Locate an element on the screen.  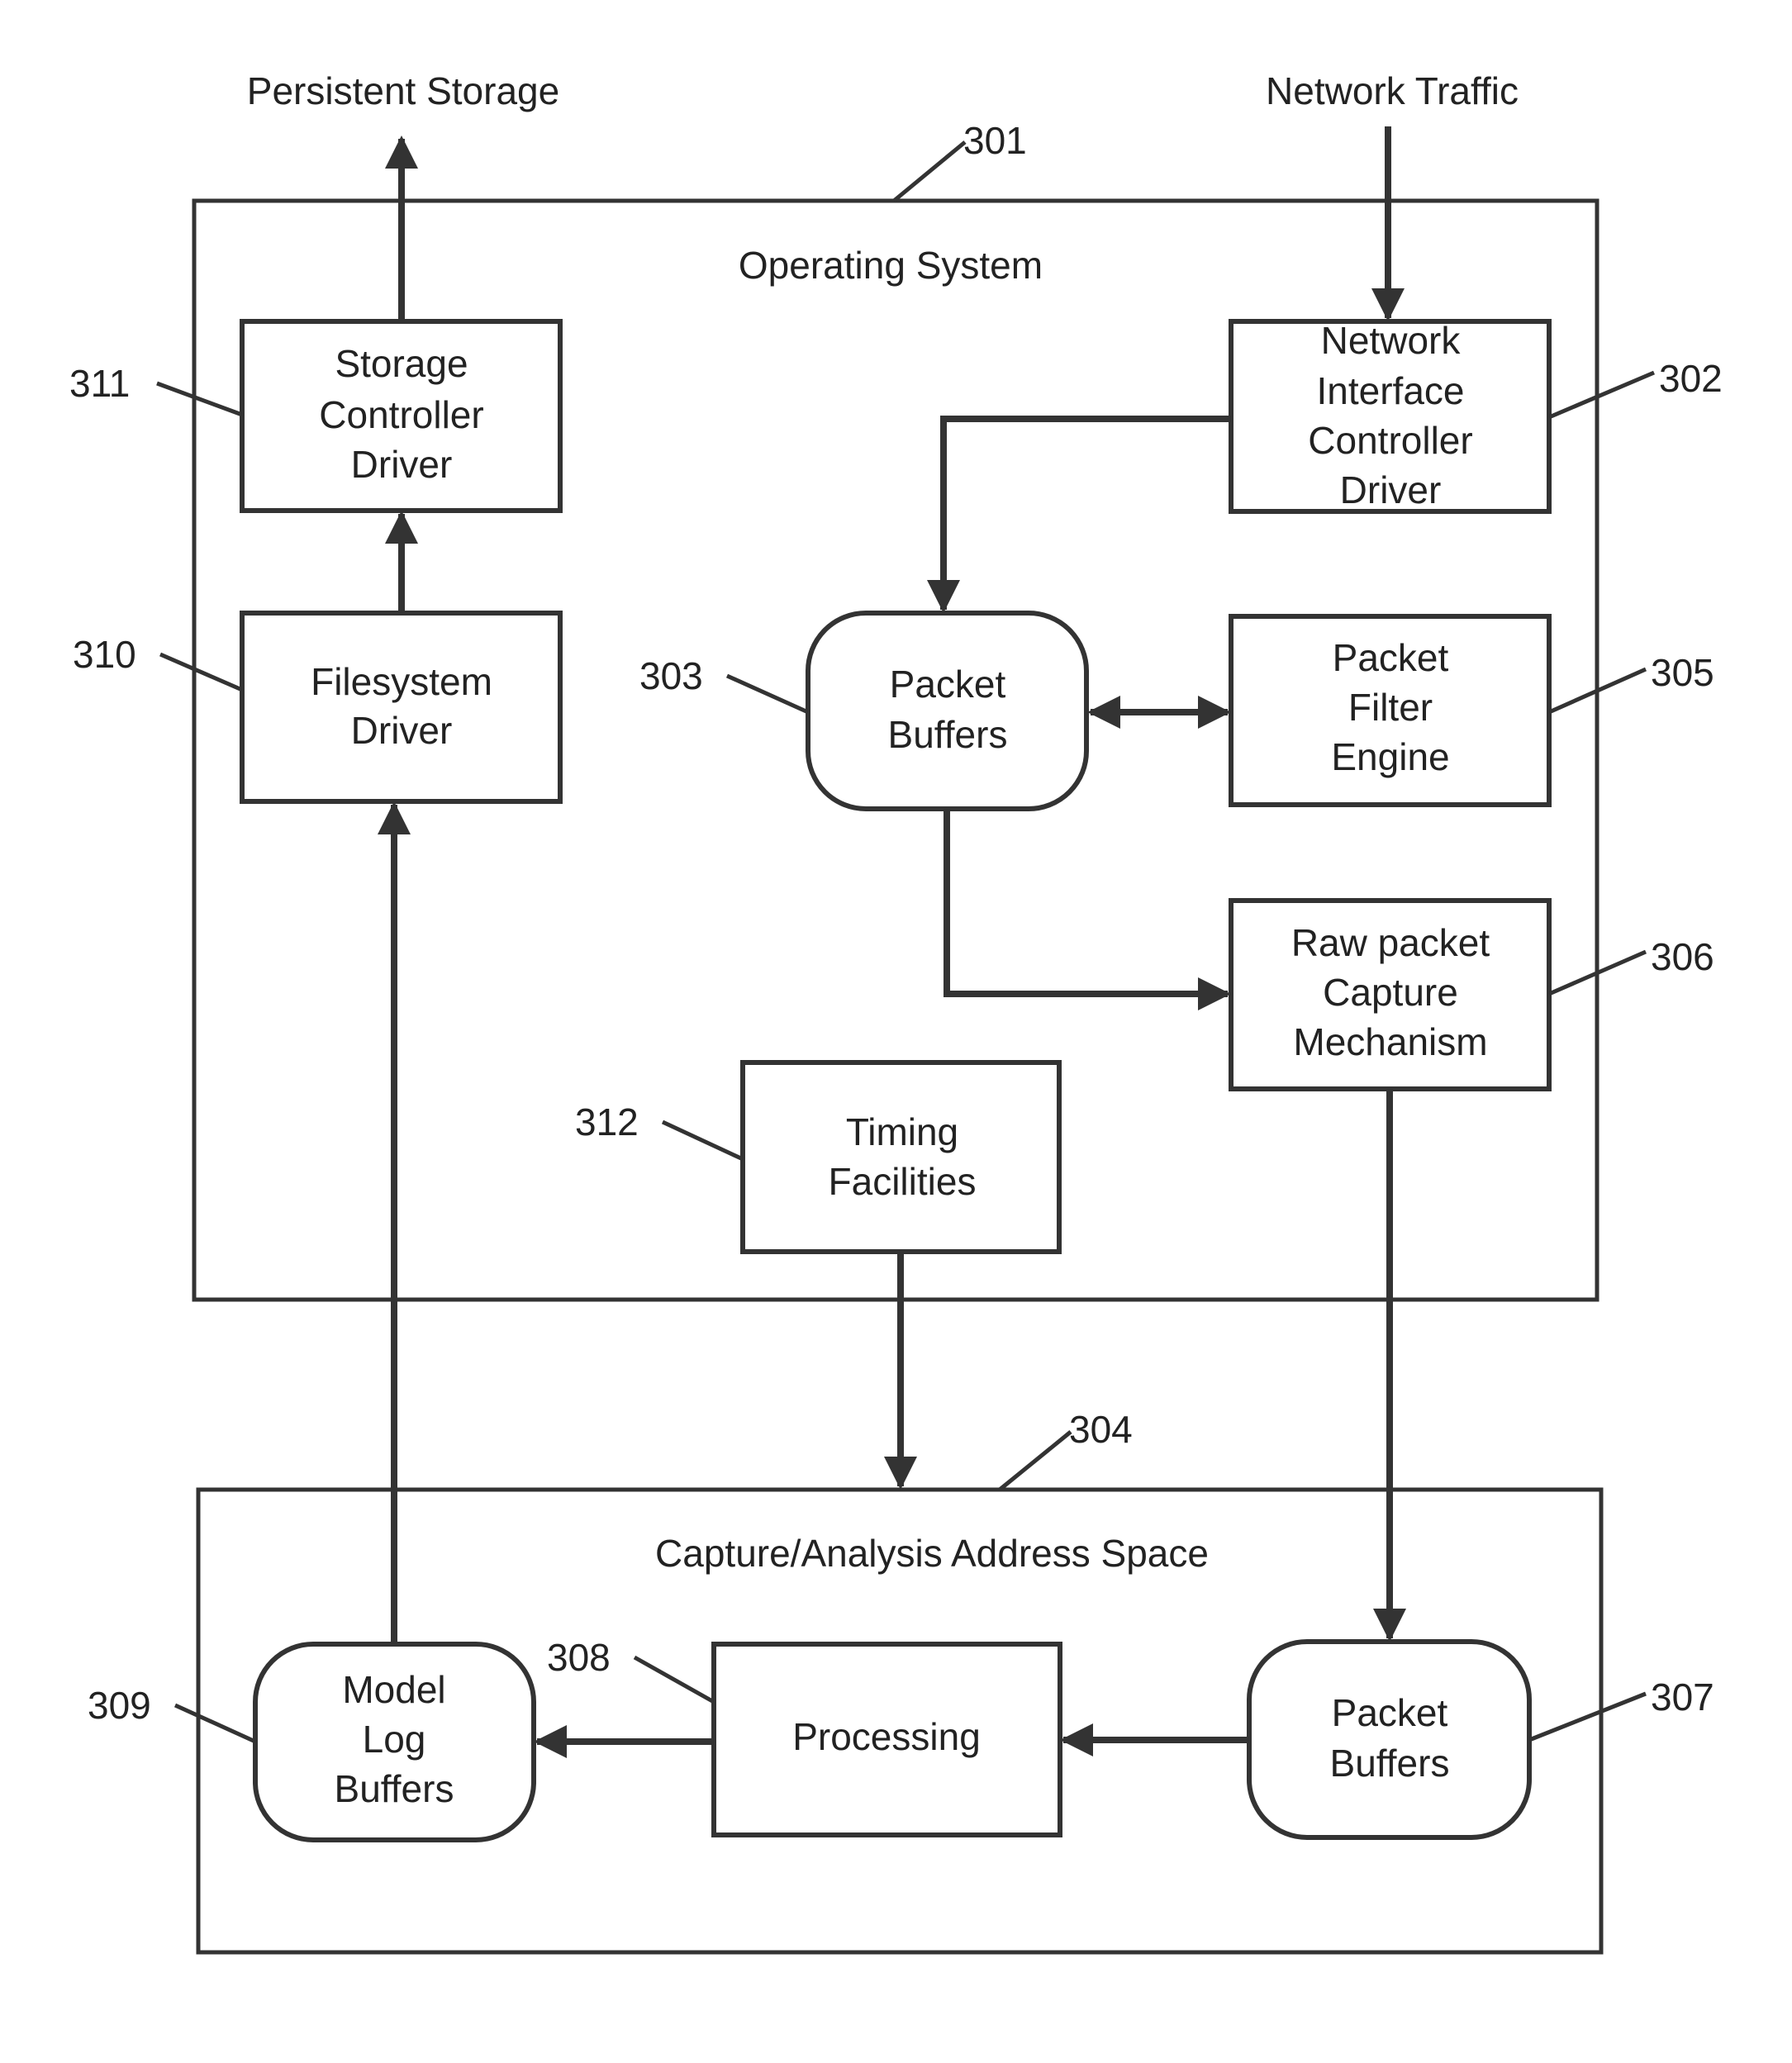
persistent-storage-label: Persistent Storage is located at coordinates (403, 90).